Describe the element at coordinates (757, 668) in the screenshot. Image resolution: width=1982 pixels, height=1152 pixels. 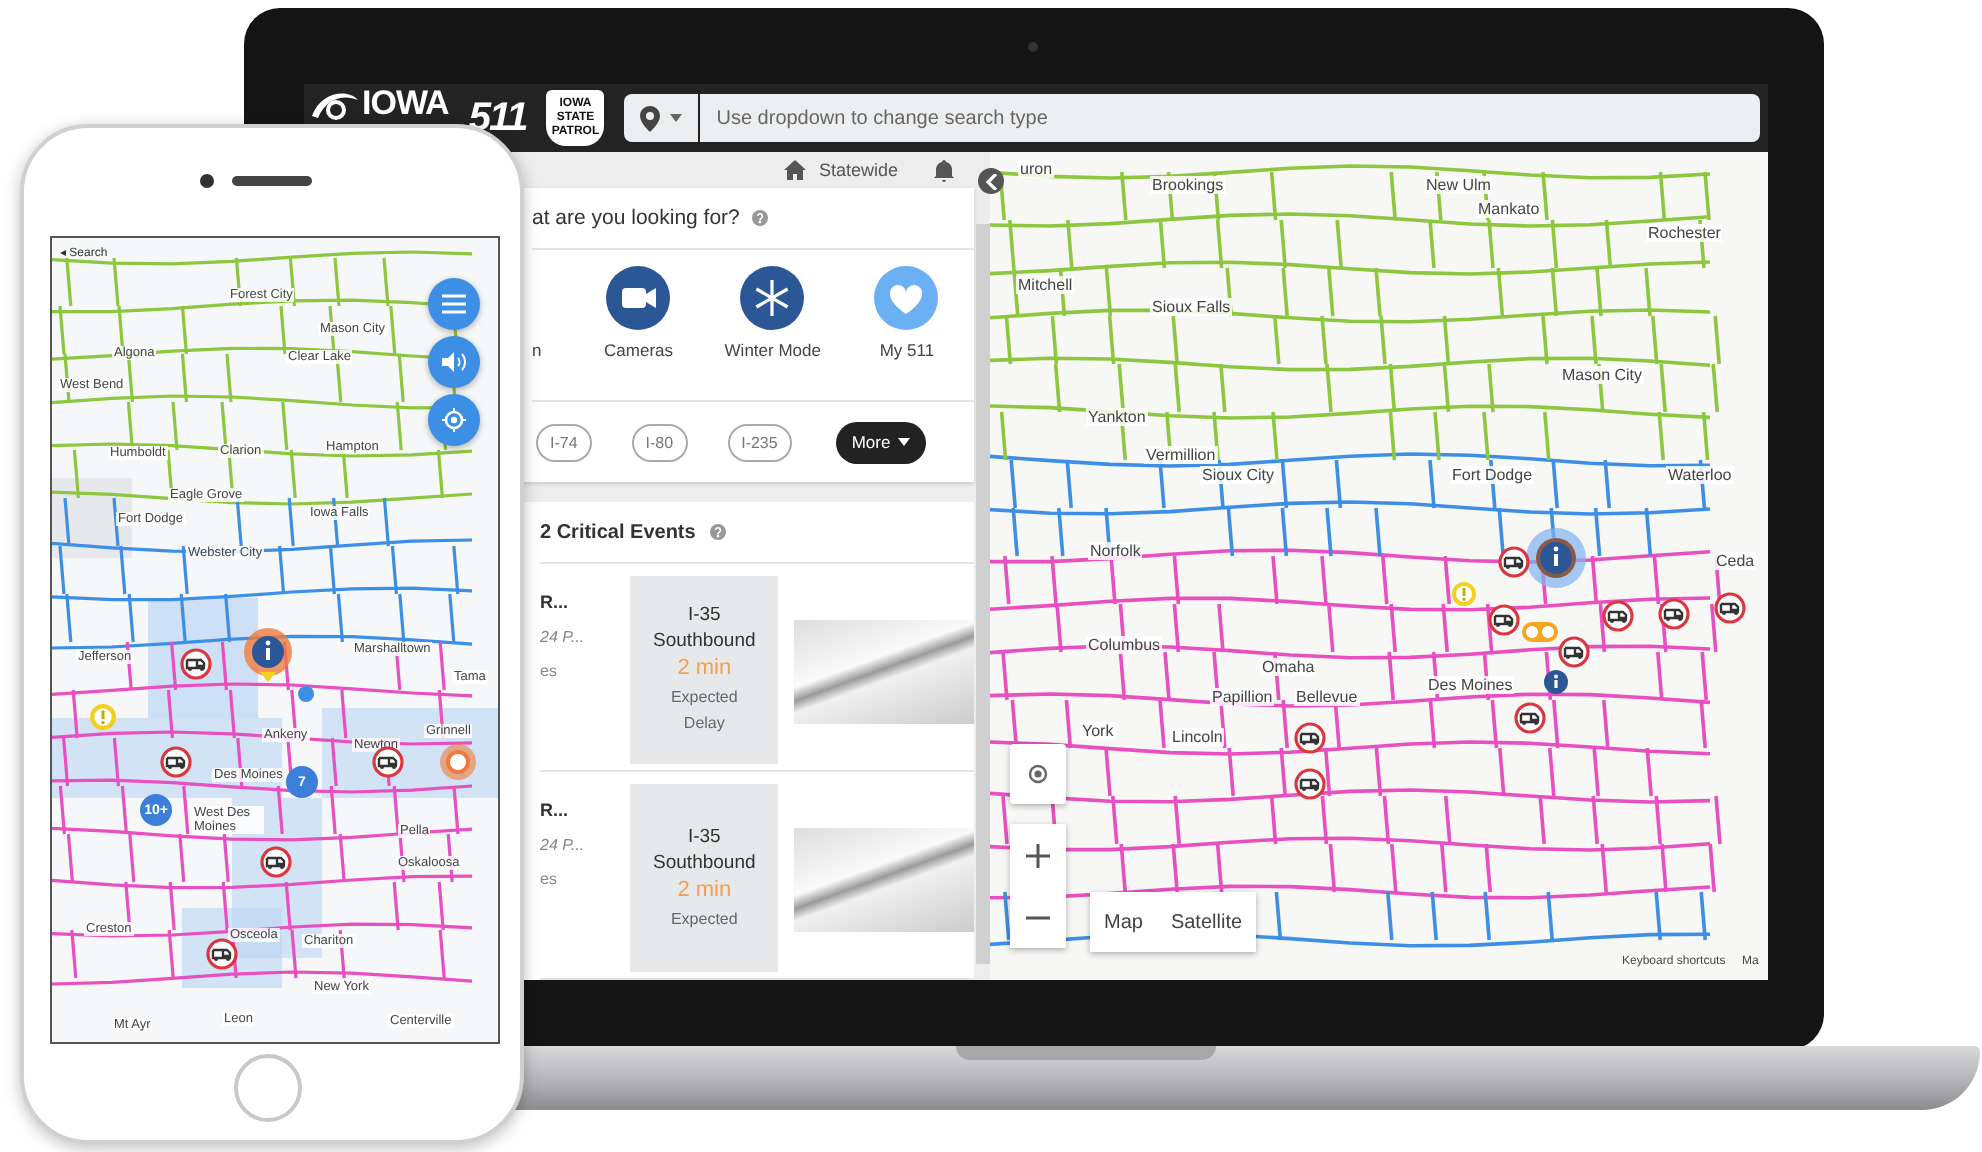
I see `event-row: R... 24 P... es I-35 Southbound 2 min Expected Delay` at that location.